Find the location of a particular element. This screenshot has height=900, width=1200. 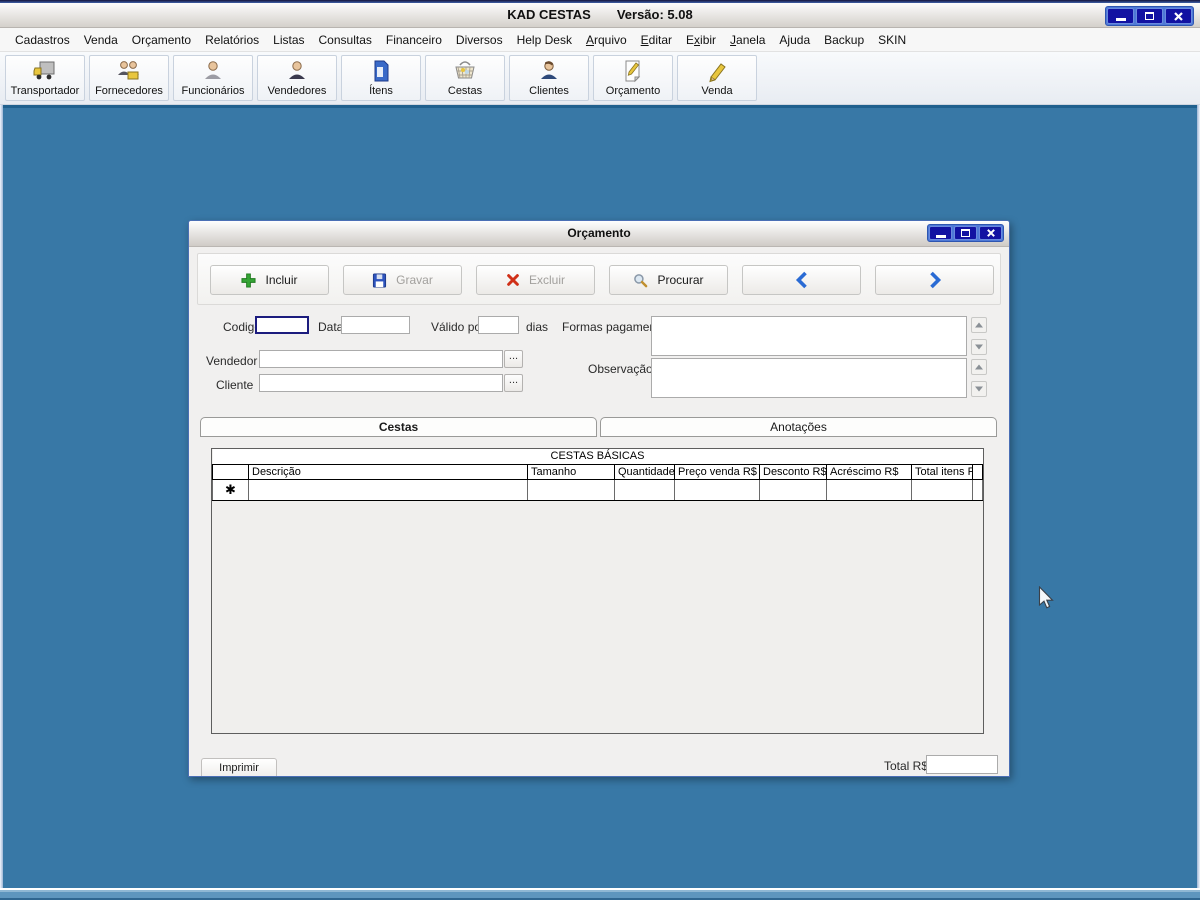

cliente-input is located at coordinates (381, 383).